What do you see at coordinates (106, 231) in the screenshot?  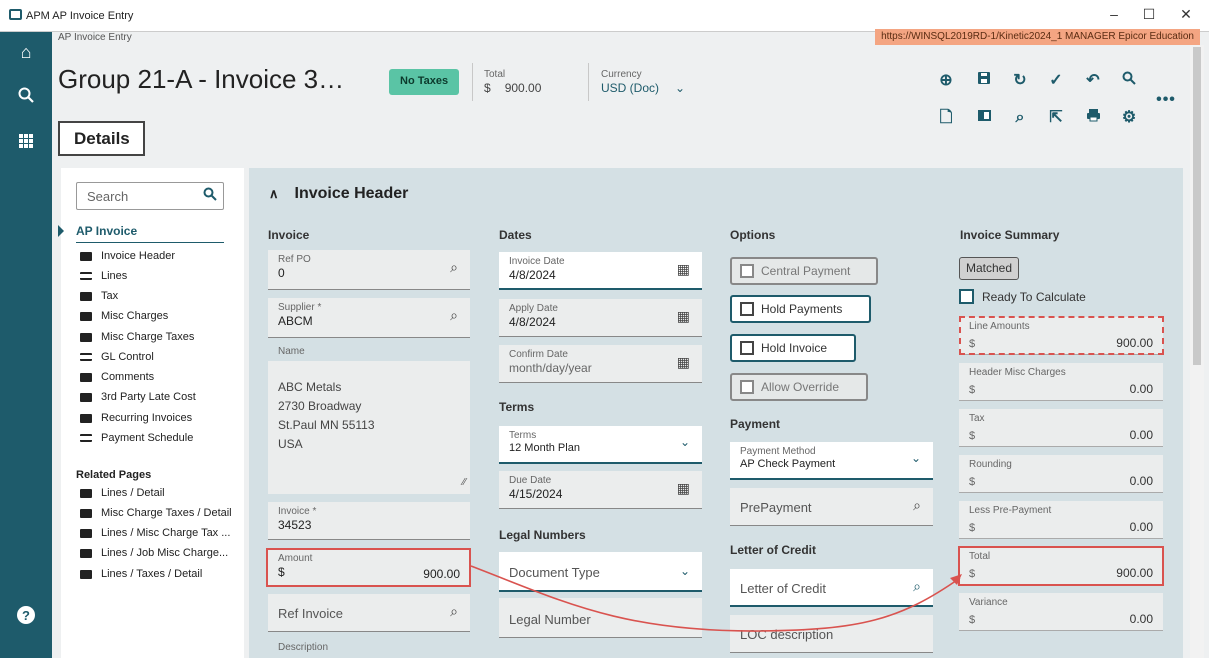 I see `nav-item-ap-invoice: AP Invoice` at bounding box center [106, 231].